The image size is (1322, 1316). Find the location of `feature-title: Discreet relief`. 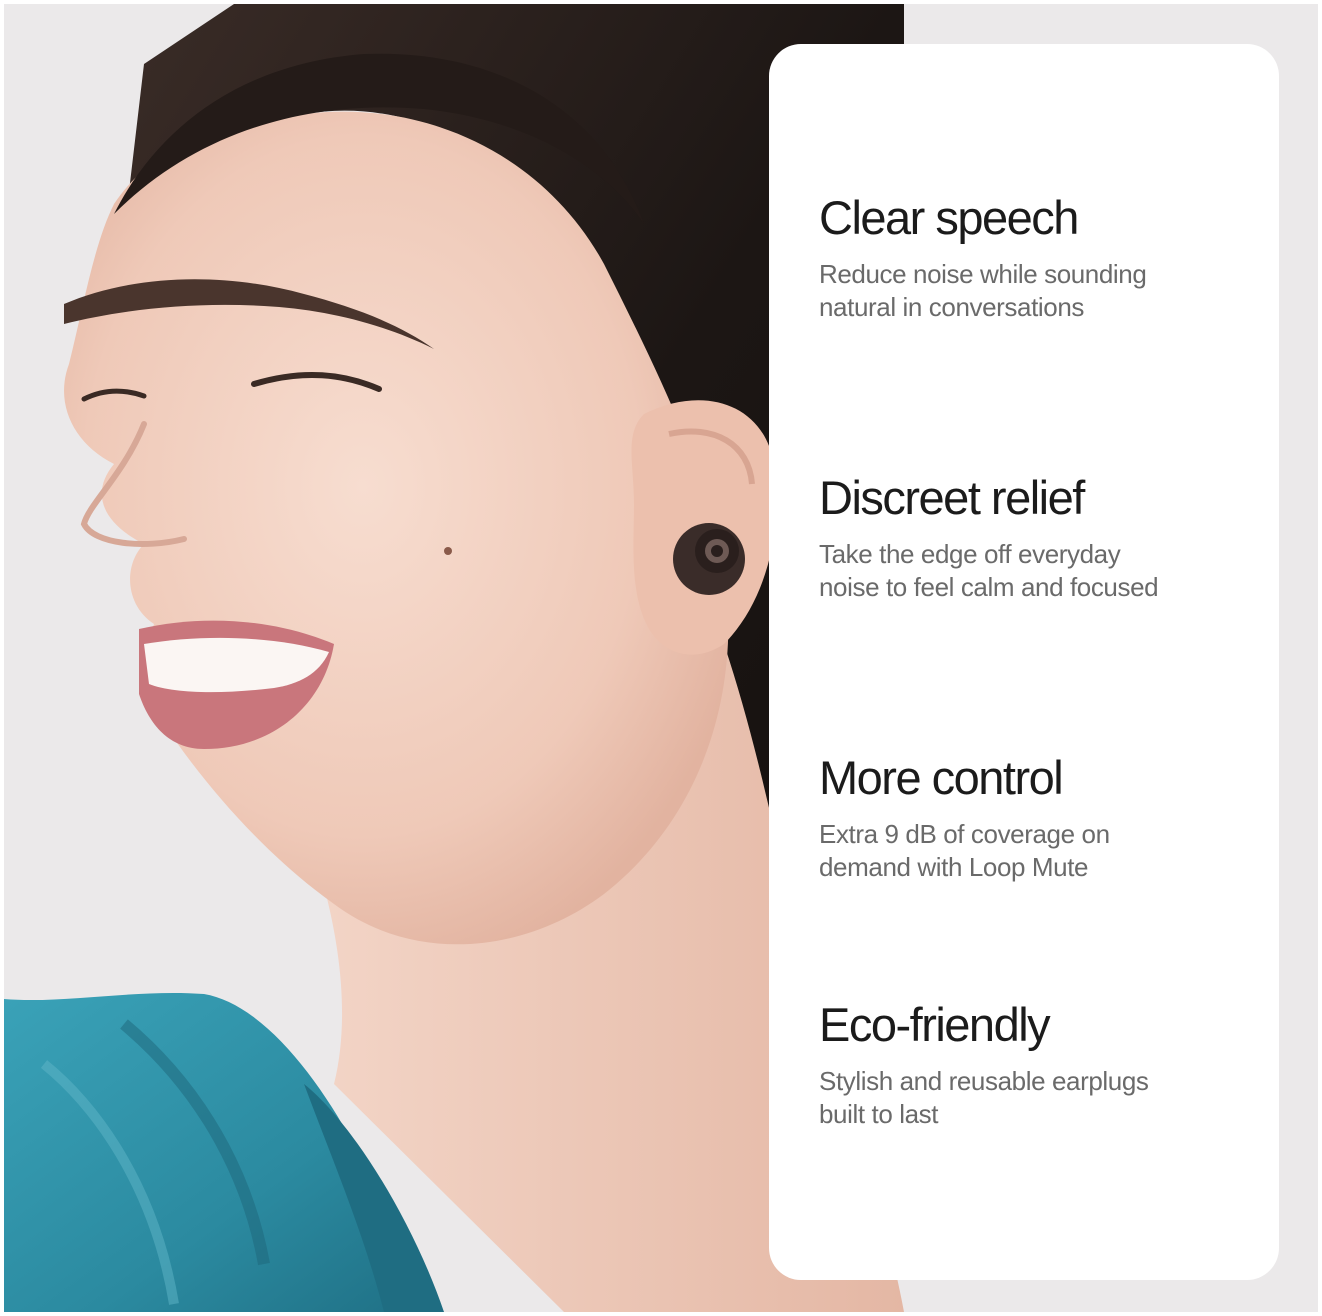

feature-title: Discreet relief is located at coordinates (952, 497).